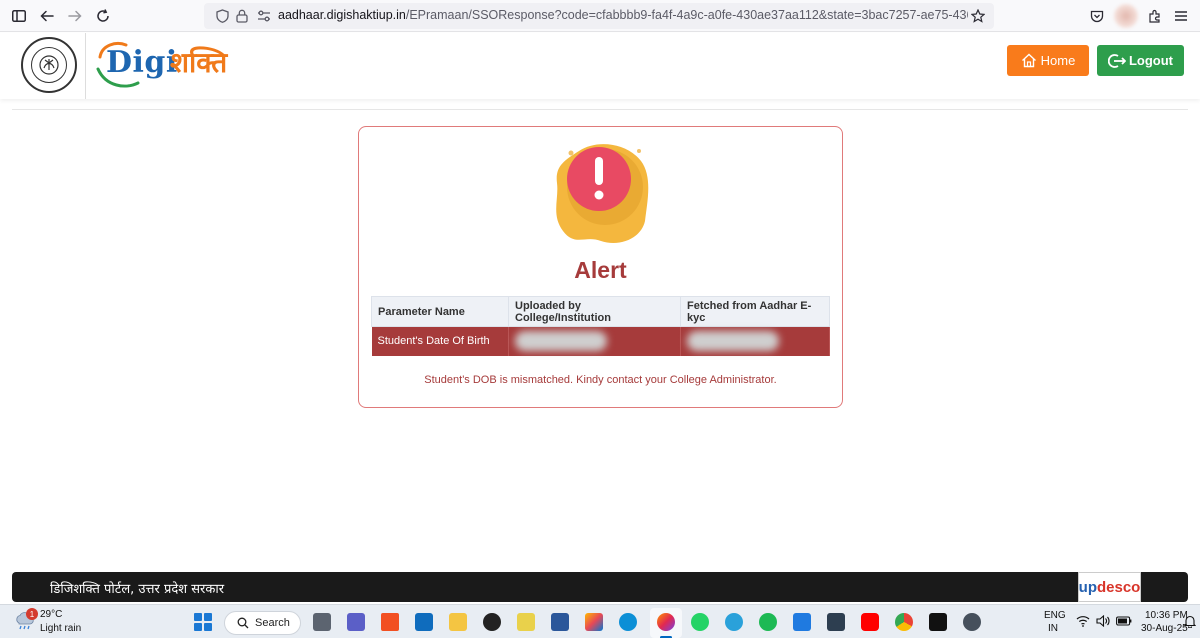 This screenshot has width=1200, height=638. I want to click on clock-time: 10:36 PM, so click(1166, 615).